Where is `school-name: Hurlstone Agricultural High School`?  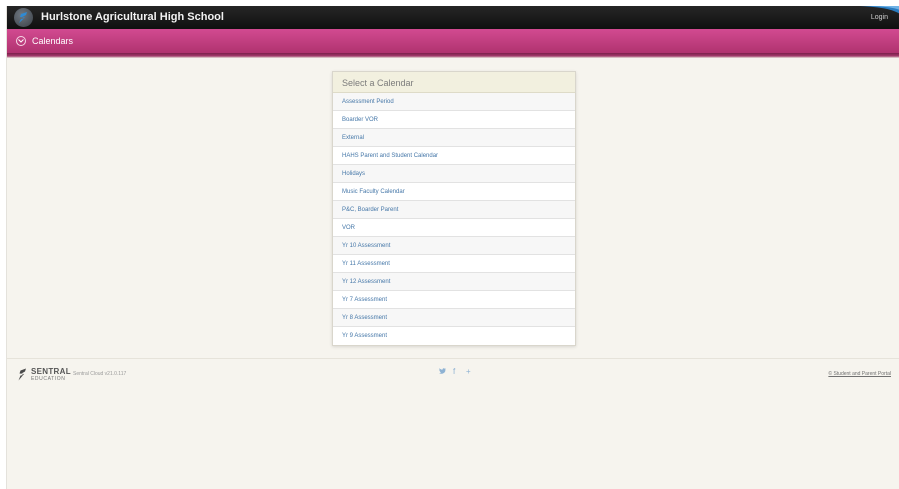
school-name: Hurlstone Agricultural High School is located at coordinates (132, 17).